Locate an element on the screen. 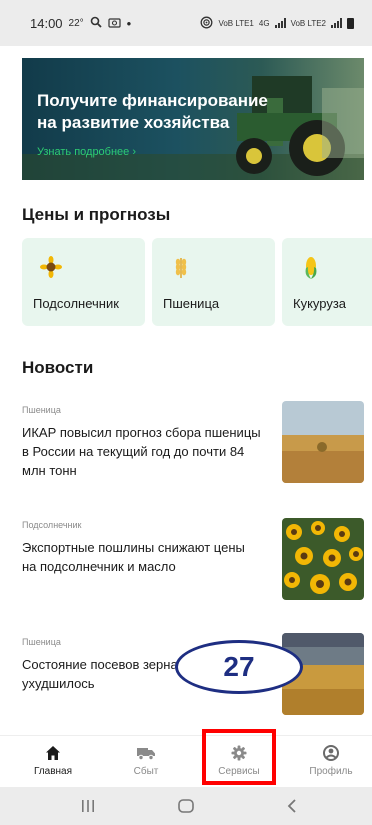 The height and width of the screenshot is (825, 372). network-label-3: VoB LTE2 is located at coordinates (308, 23).